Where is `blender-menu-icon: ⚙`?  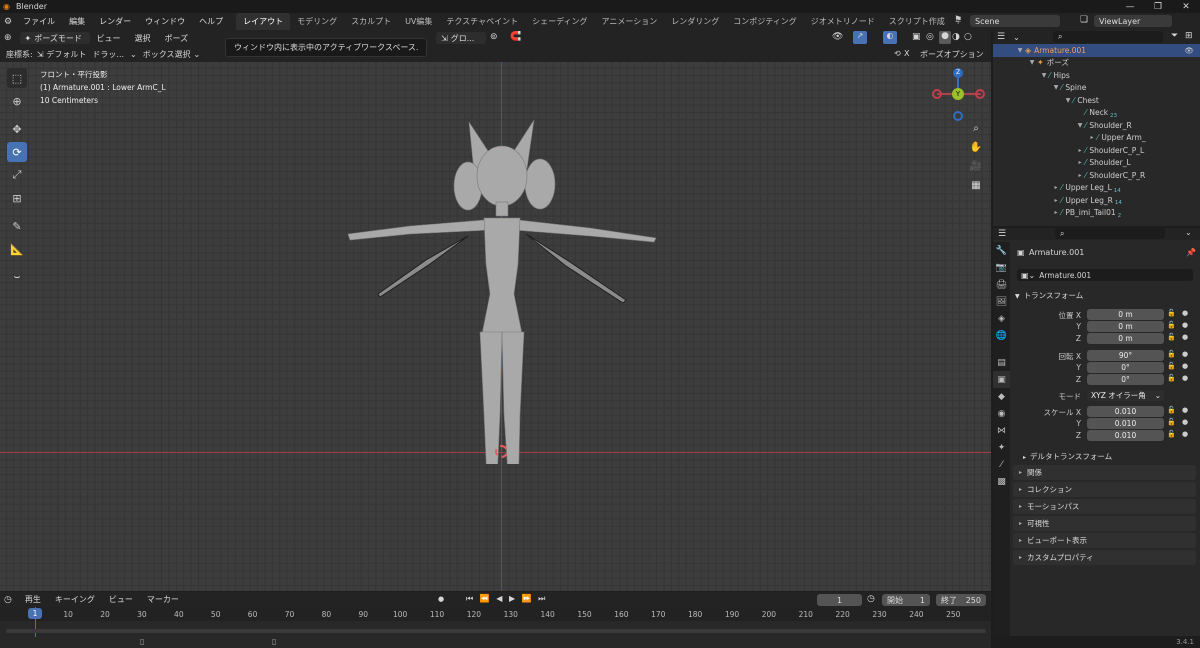 blender-menu-icon: ⚙ is located at coordinates (8, 22).